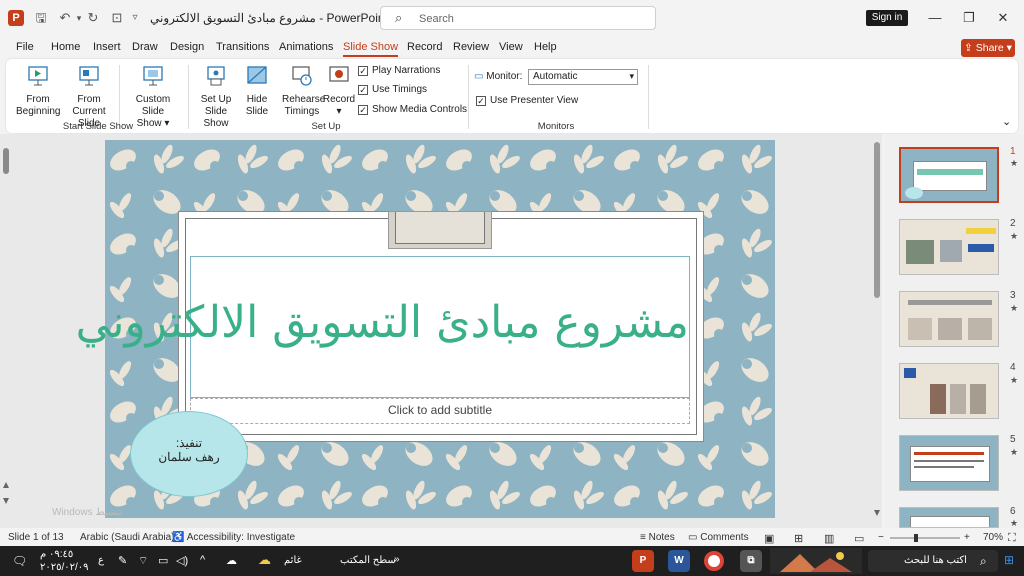 The height and width of the screenshot is (576, 1024). What do you see at coordinates (19, 561) in the screenshot?
I see `notifications-icon: 🗨` at bounding box center [19, 561].